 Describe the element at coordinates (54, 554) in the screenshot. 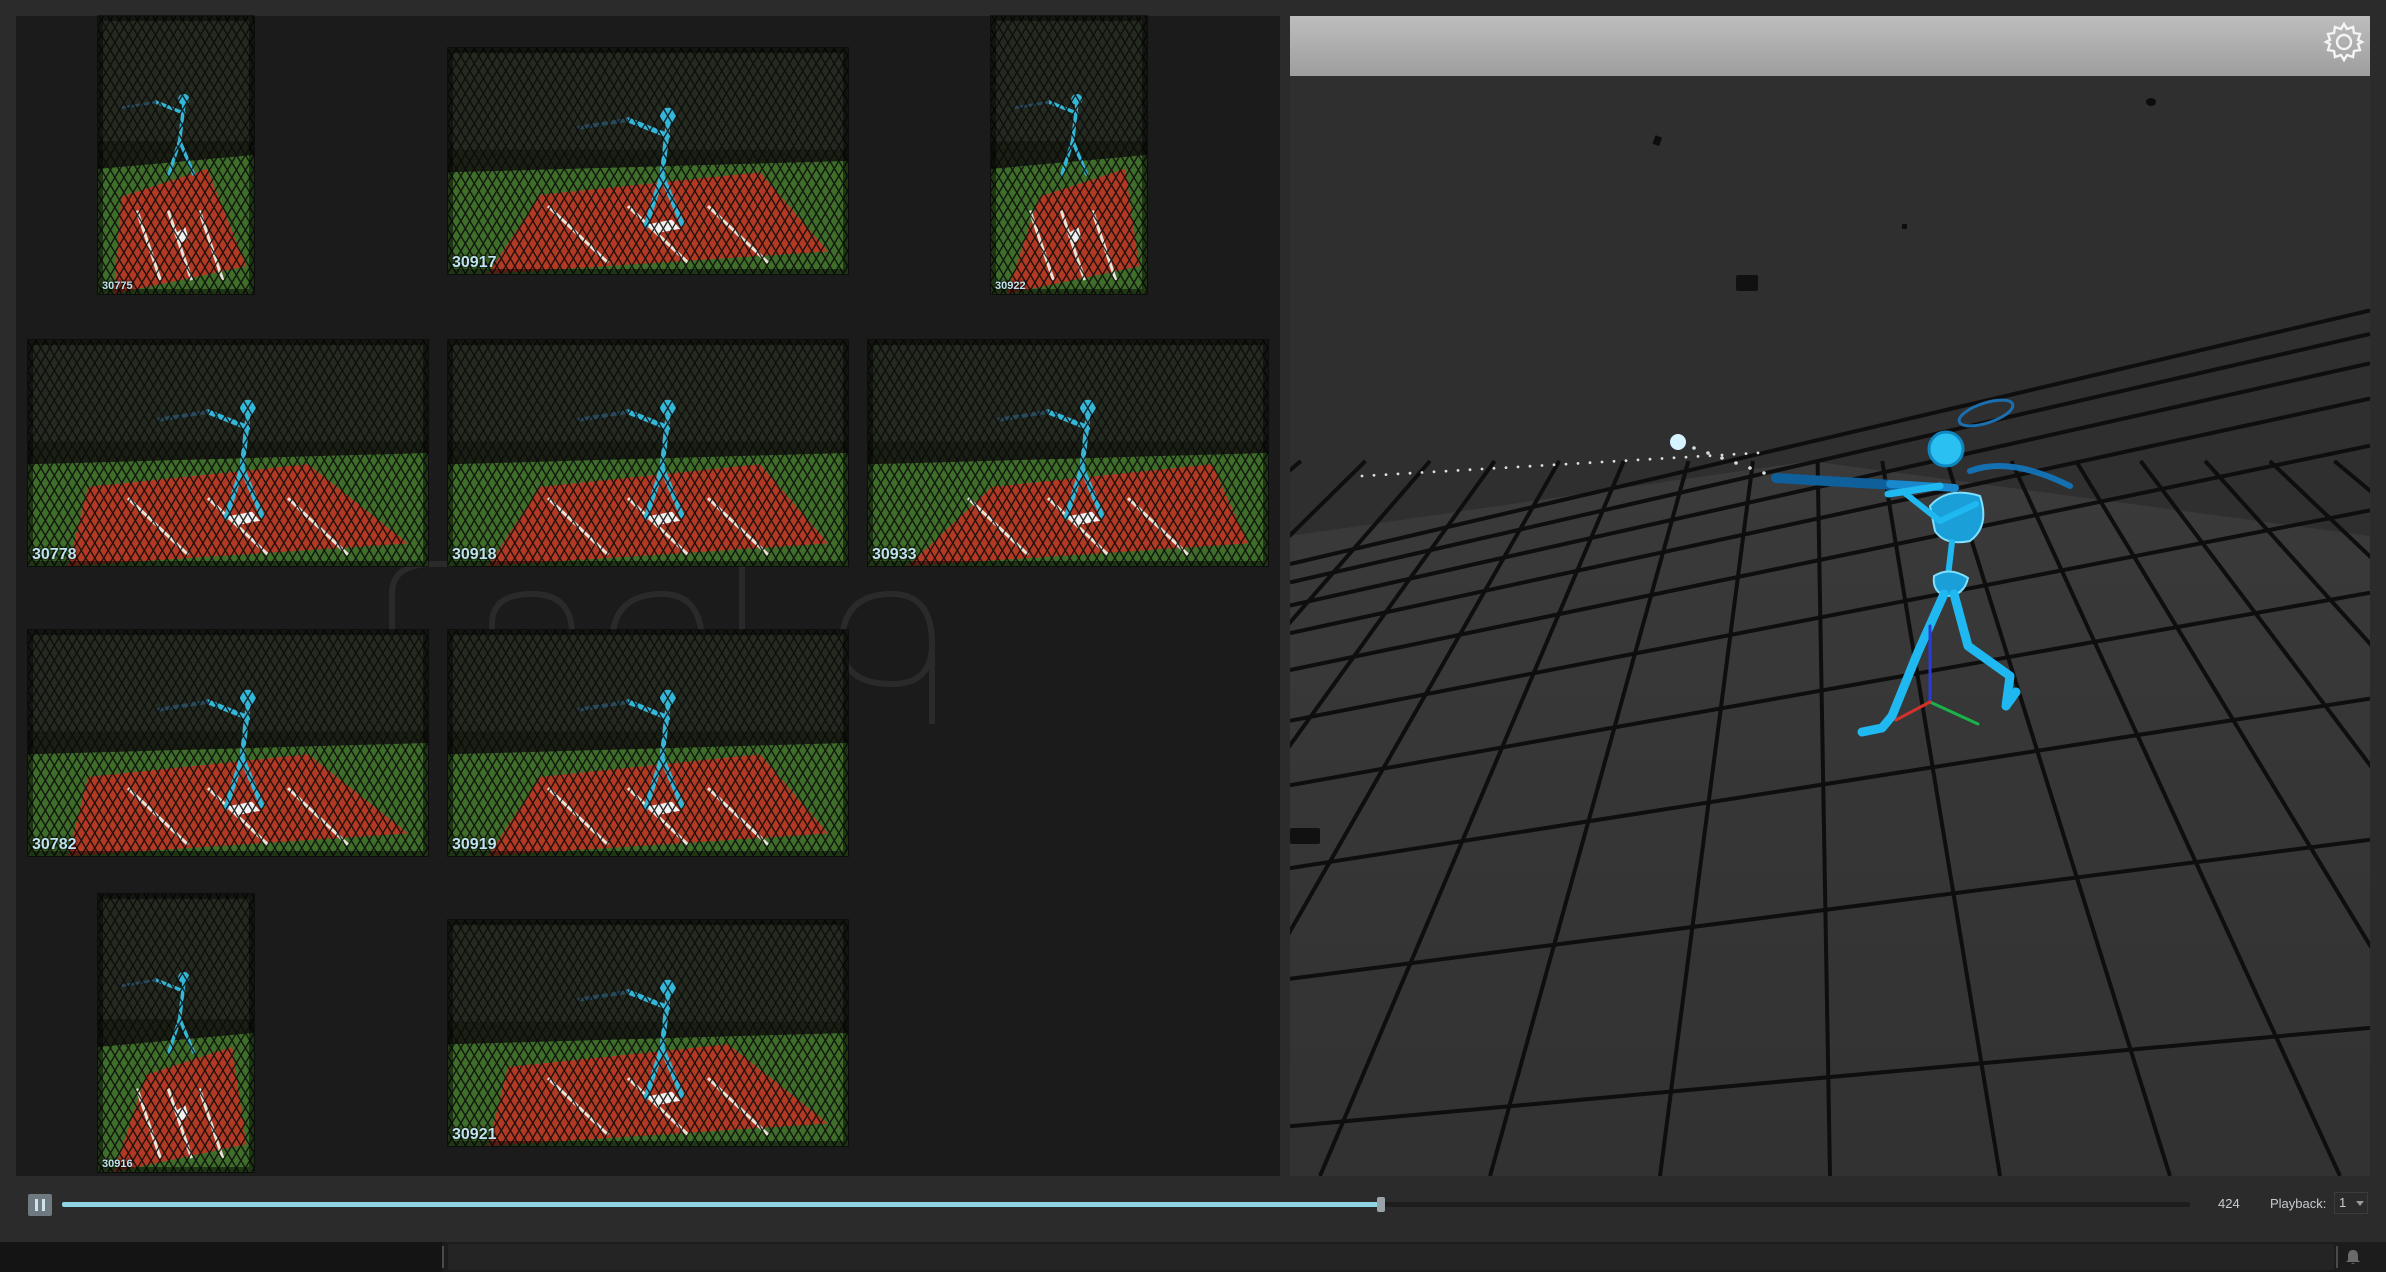

I see `camera-id-label: 30778` at that location.